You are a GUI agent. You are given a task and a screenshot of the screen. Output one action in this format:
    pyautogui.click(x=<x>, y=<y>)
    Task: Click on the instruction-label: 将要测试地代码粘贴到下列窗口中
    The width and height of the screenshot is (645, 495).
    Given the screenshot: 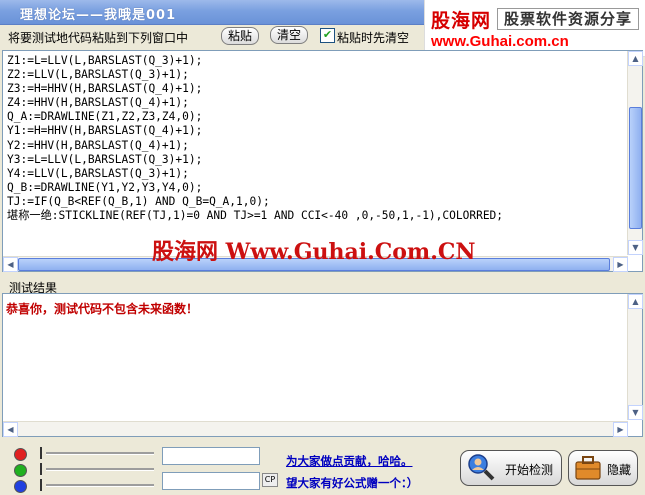 What is the action you would take?
    pyautogui.click(x=98, y=38)
    